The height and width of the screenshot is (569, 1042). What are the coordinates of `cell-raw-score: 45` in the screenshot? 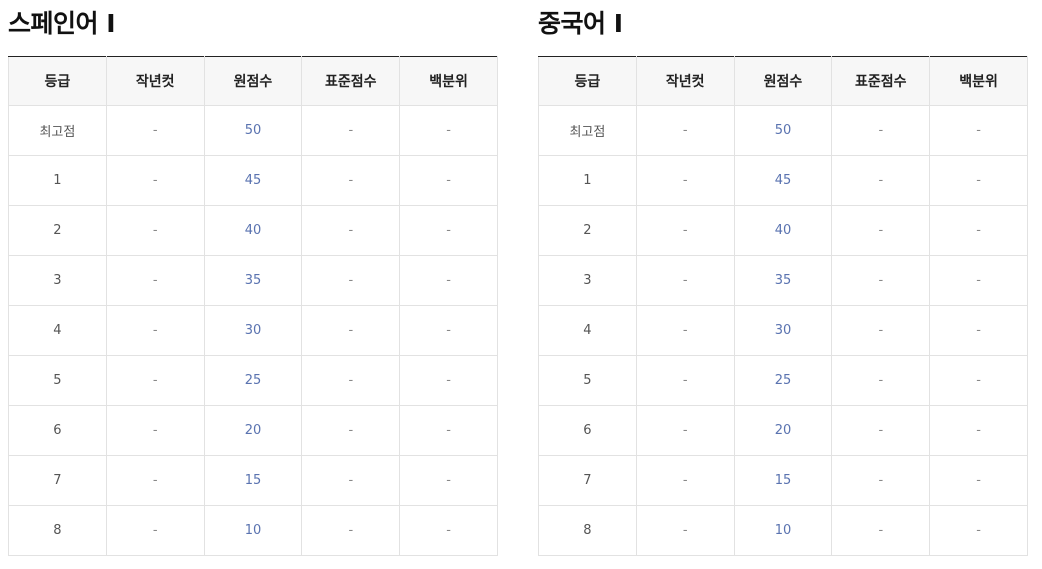 It's located at (783, 180).